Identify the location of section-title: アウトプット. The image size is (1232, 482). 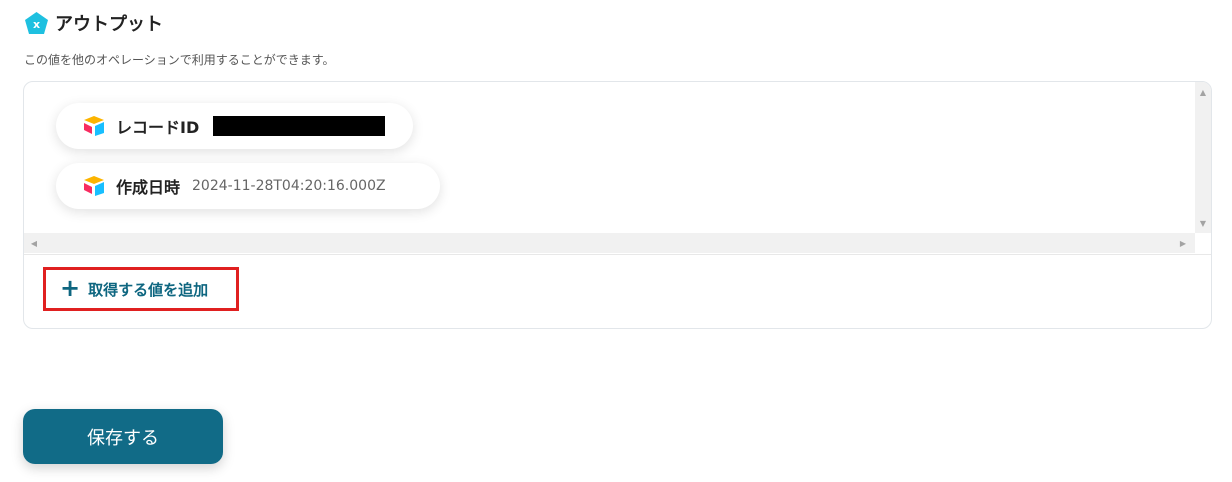
(109, 24).